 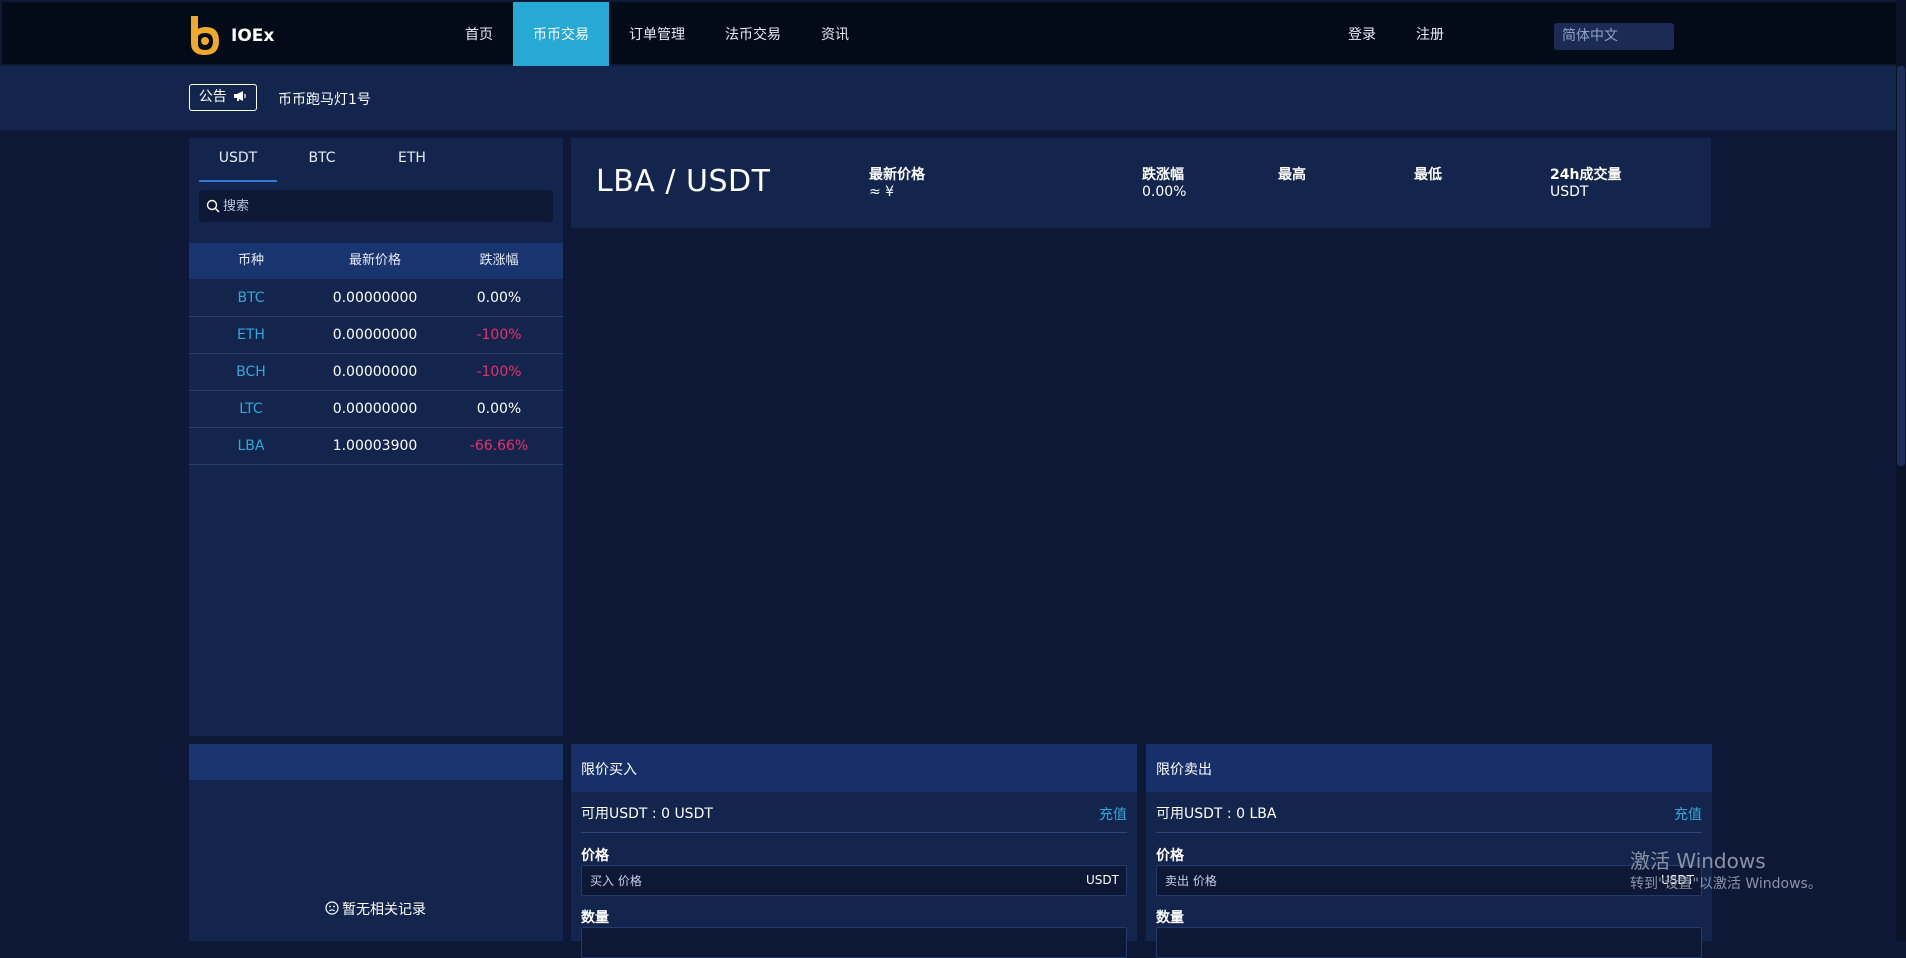 I want to click on buy-quantity-field, so click(x=854, y=942).